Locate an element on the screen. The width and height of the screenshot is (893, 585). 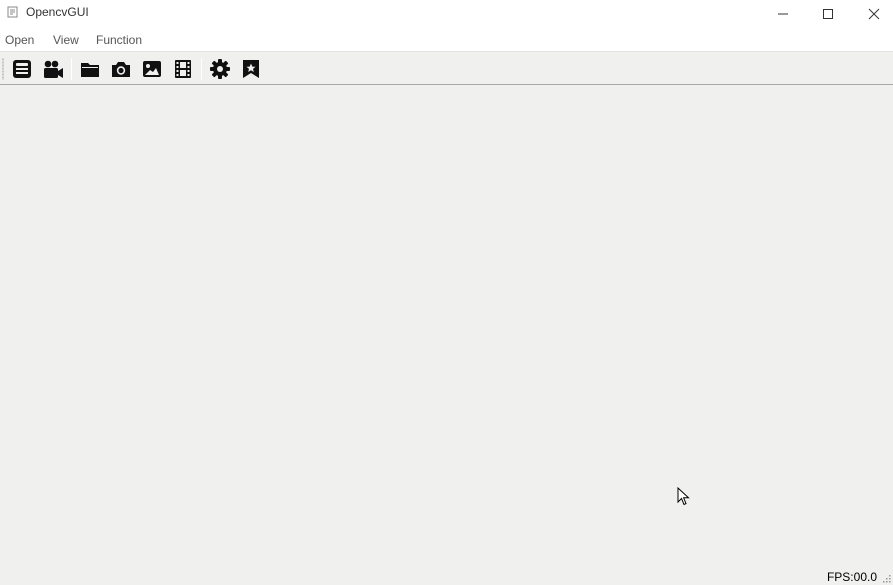
bookmark-button is located at coordinates (251, 69).